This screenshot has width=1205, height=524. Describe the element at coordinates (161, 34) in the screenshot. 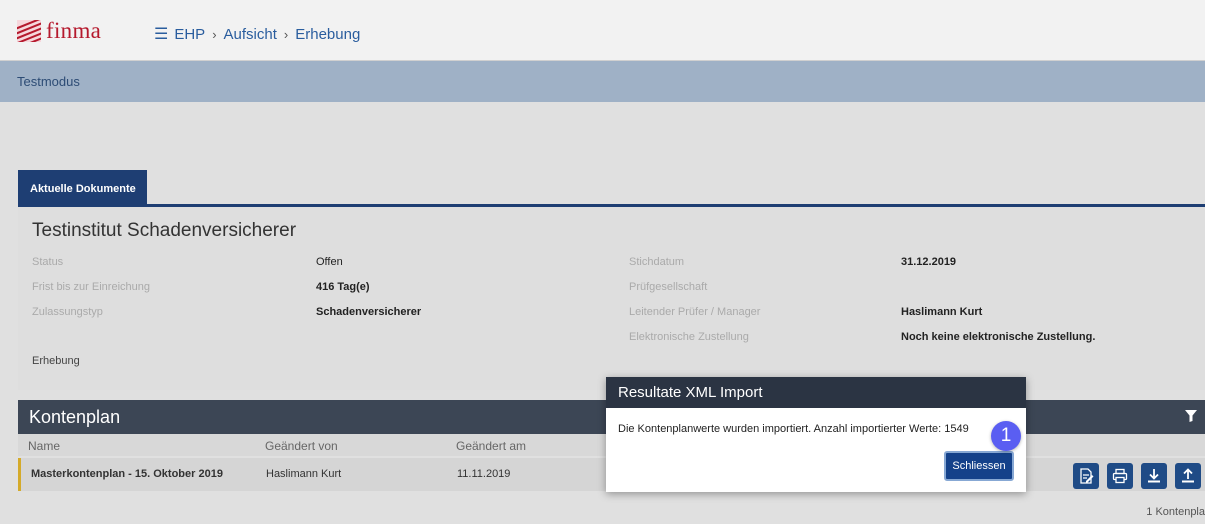

I see `hamburger-menu-icon: ☰` at that location.